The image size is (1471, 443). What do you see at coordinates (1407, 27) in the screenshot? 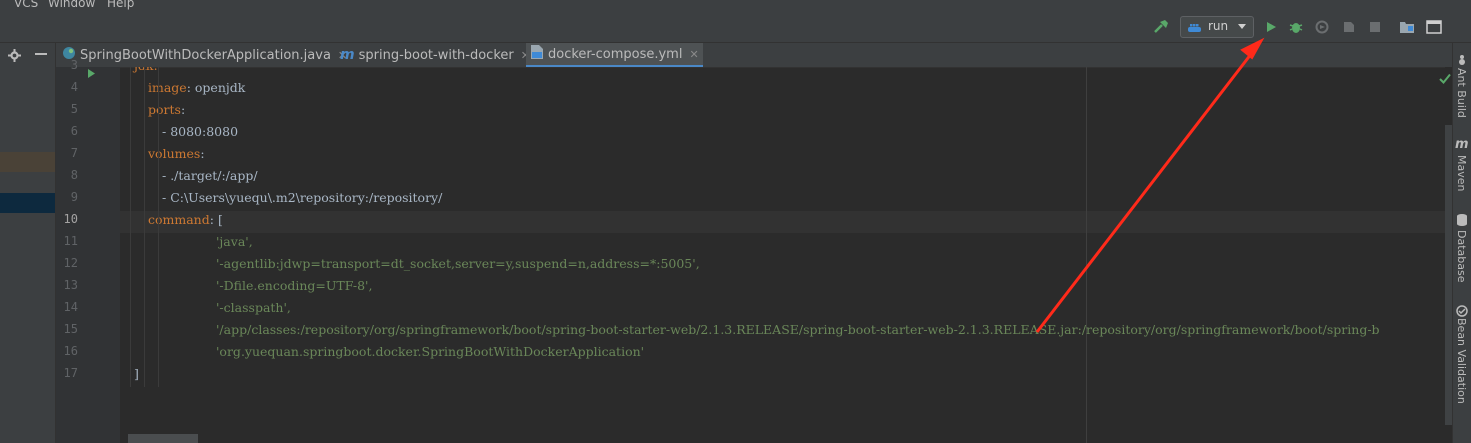
I see `project-structure-icon` at bounding box center [1407, 27].